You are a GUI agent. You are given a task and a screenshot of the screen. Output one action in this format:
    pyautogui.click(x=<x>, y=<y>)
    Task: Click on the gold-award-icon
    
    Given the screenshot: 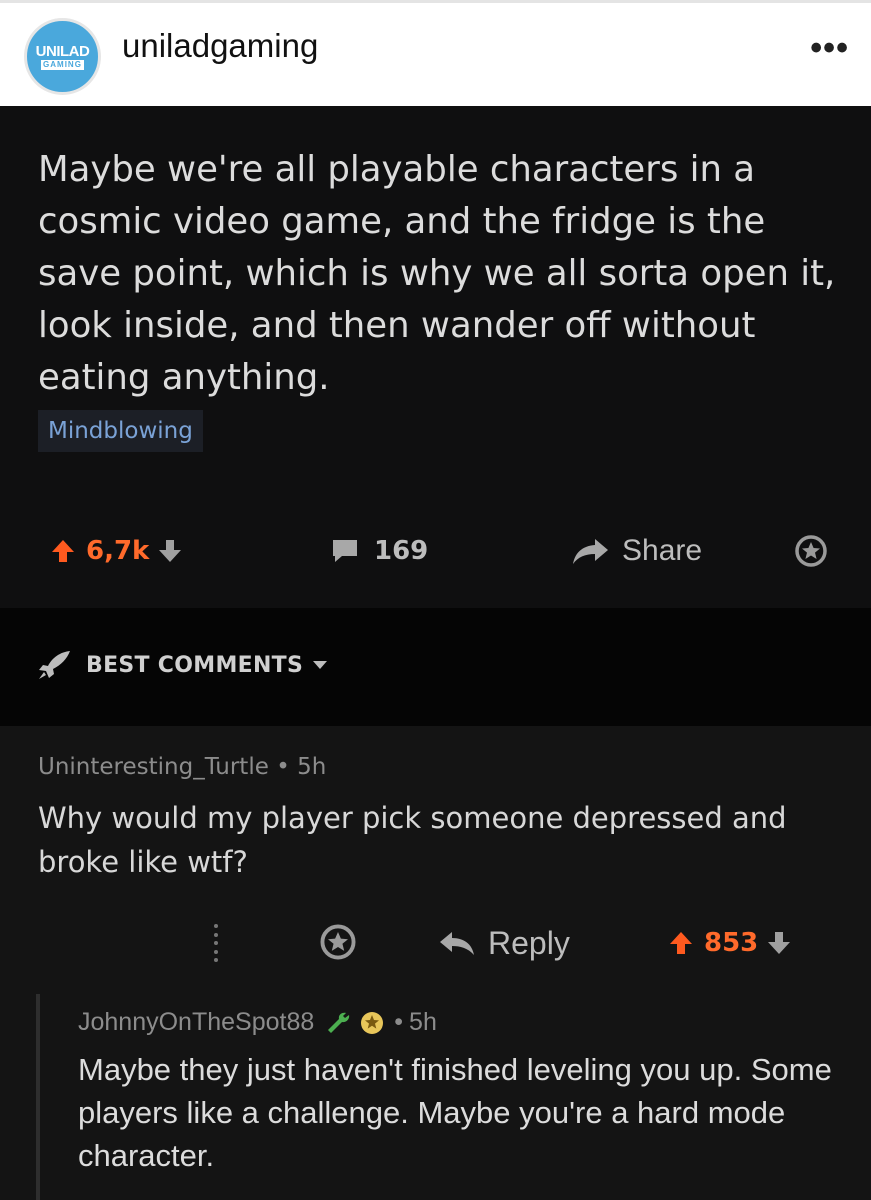 What is the action you would take?
    pyautogui.click(x=372, y=1022)
    